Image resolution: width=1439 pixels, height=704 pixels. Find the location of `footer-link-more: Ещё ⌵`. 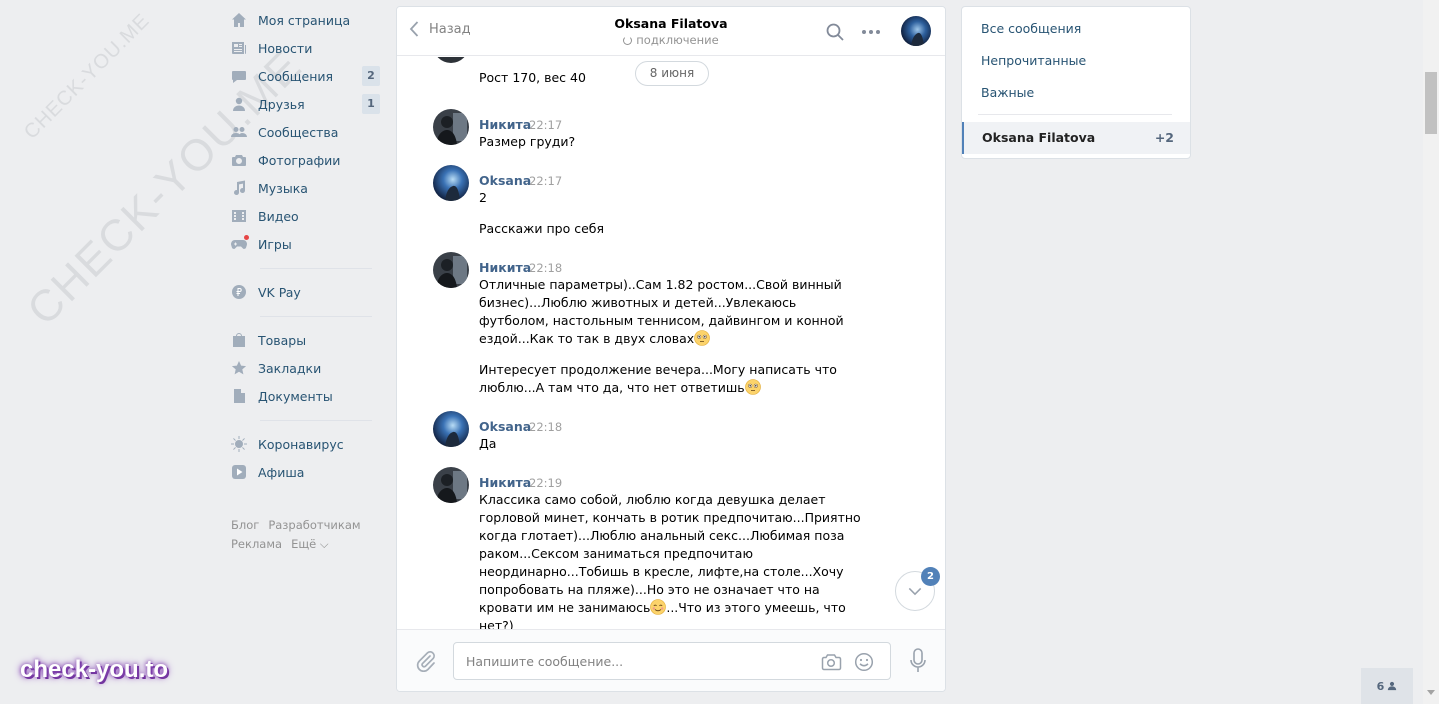

footer-link-more: Ещё ⌵ is located at coordinates (310, 544).